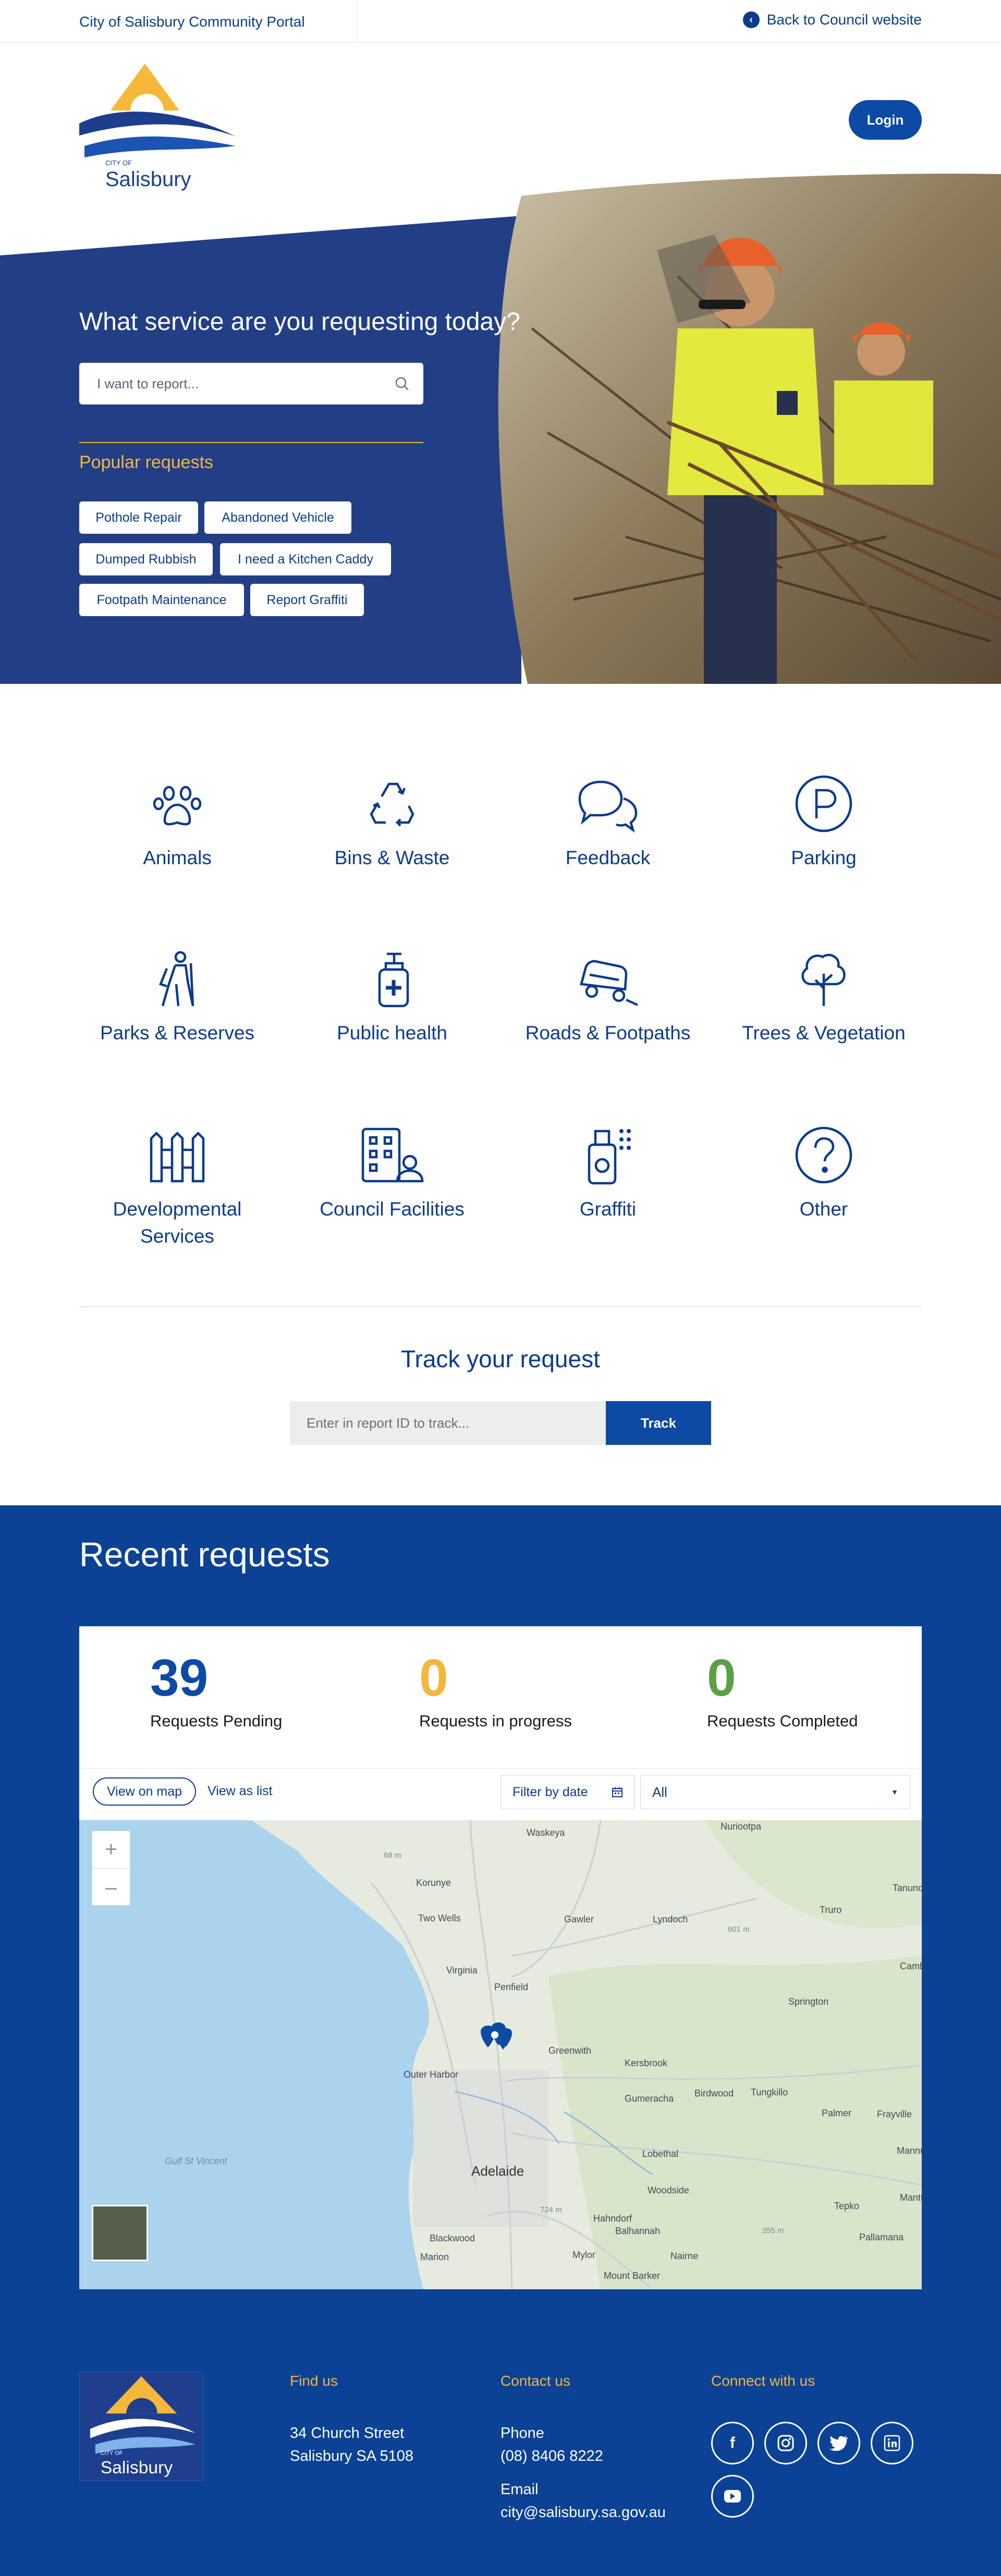 The image size is (1001, 2576). Describe the element at coordinates (138, 517) in the screenshot. I see `popular-pothole-repair: Pothole Repair` at that location.